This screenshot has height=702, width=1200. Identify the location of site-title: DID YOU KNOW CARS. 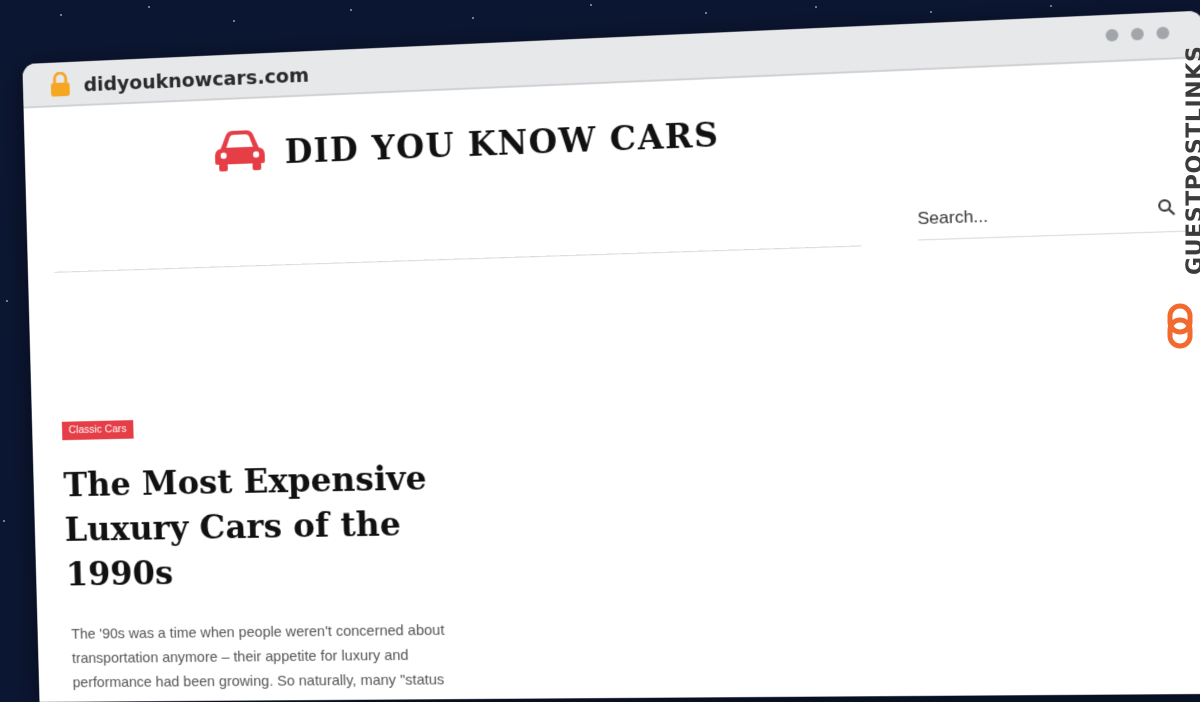
(502, 143).